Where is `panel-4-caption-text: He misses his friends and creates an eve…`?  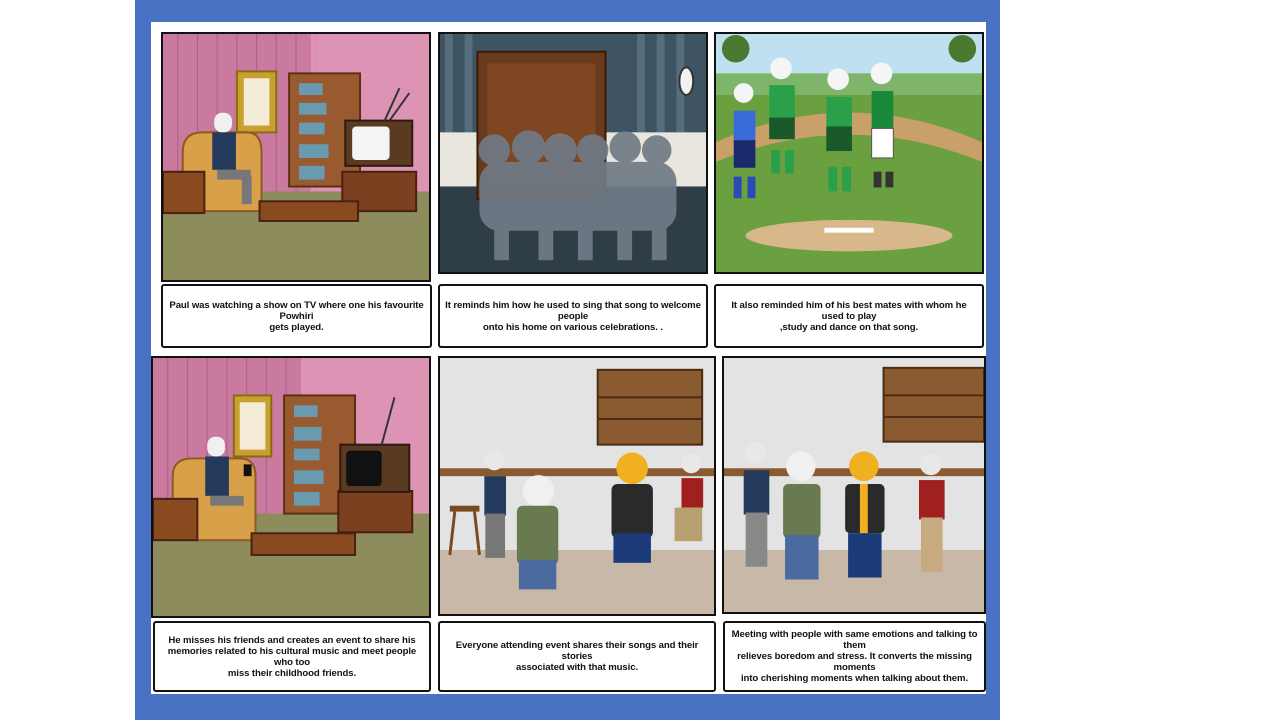
panel-4-caption-text: He misses his friends and creates an eve… is located at coordinates (292, 656).